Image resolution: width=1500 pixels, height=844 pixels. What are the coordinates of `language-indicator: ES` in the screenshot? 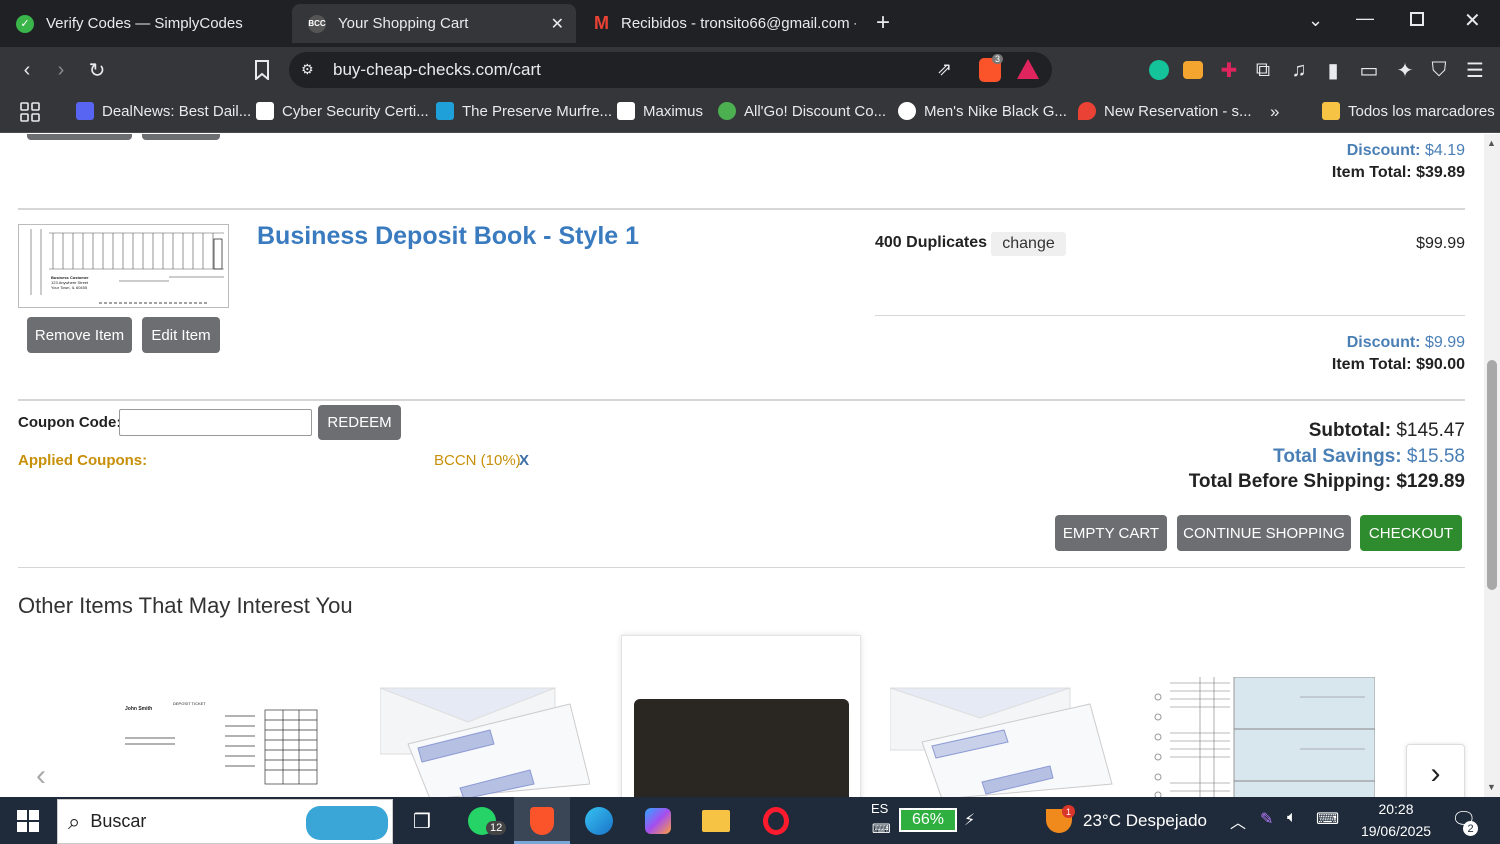 It's located at (879, 808).